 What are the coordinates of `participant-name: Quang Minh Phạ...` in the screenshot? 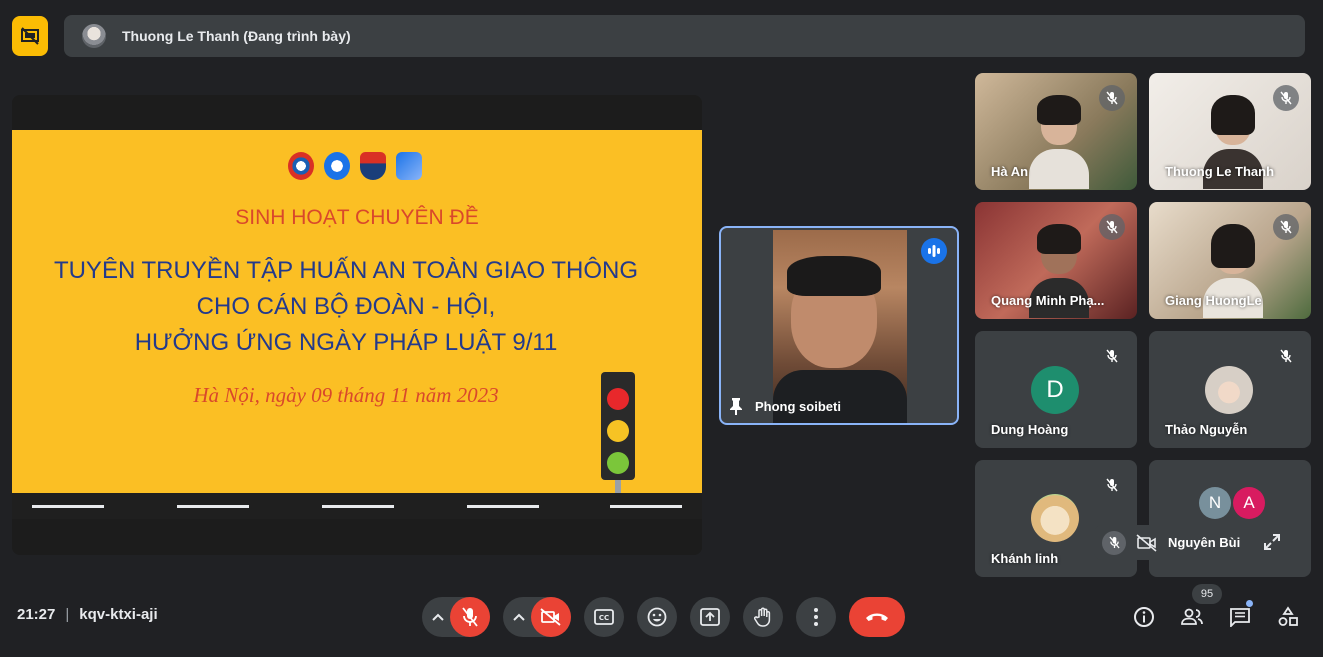 It's located at (1048, 300).